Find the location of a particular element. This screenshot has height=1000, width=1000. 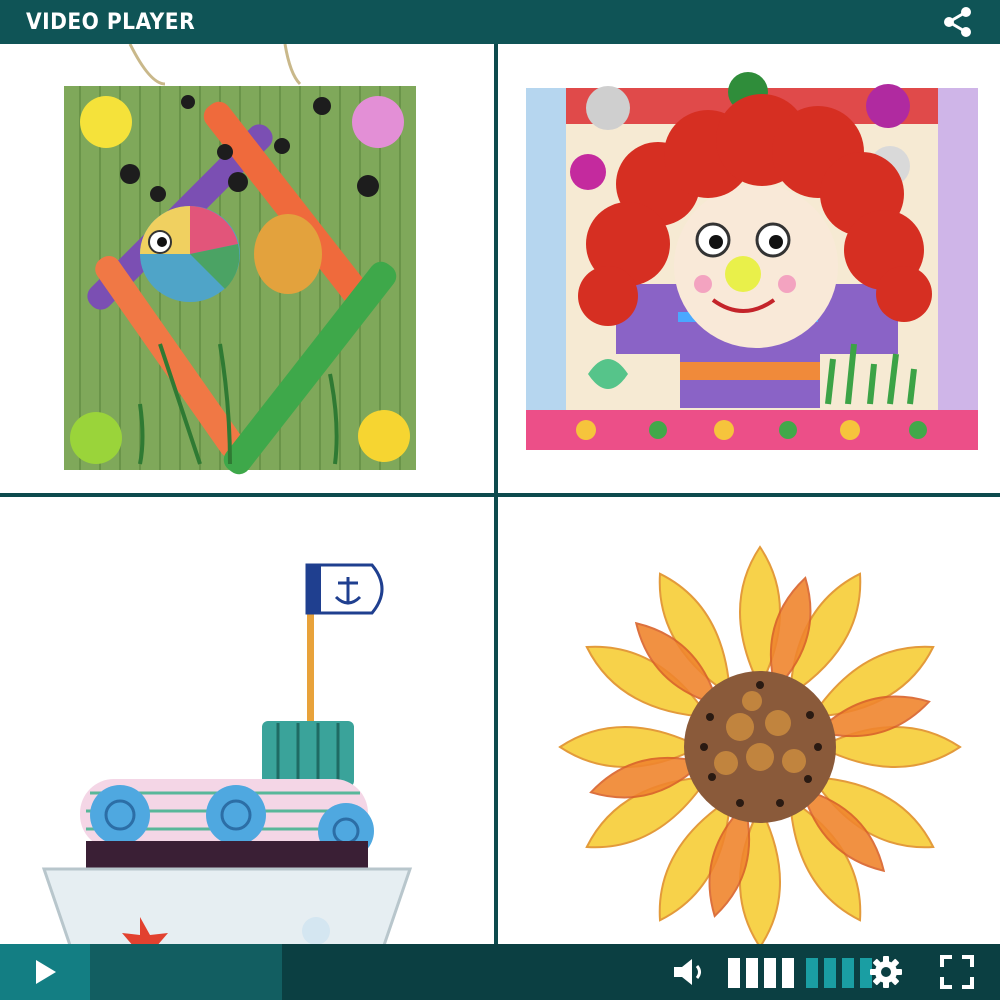

share-icon is located at coordinates (958, 22).